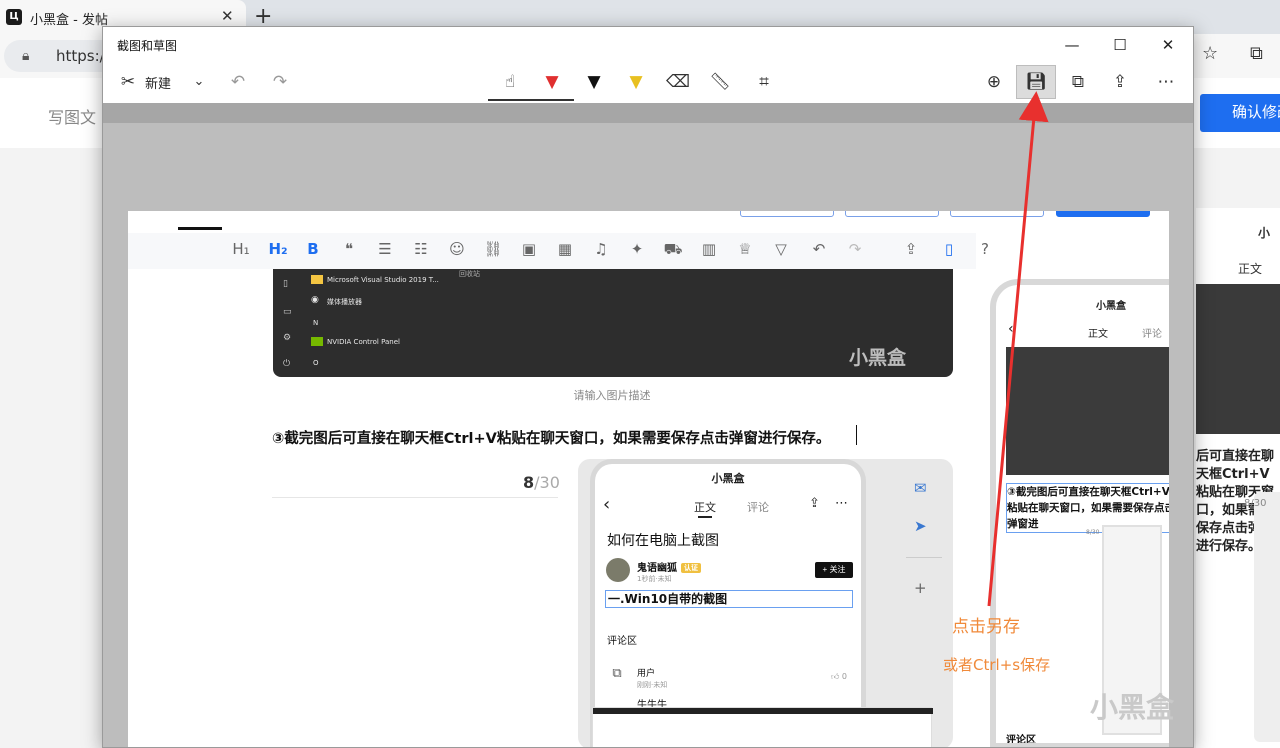 The width and height of the screenshot is (1280, 748). What do you see at coordinates (911, 249) in the screenshot?
I see `upload-icon: ⇪` at bounding box center [911, 249].